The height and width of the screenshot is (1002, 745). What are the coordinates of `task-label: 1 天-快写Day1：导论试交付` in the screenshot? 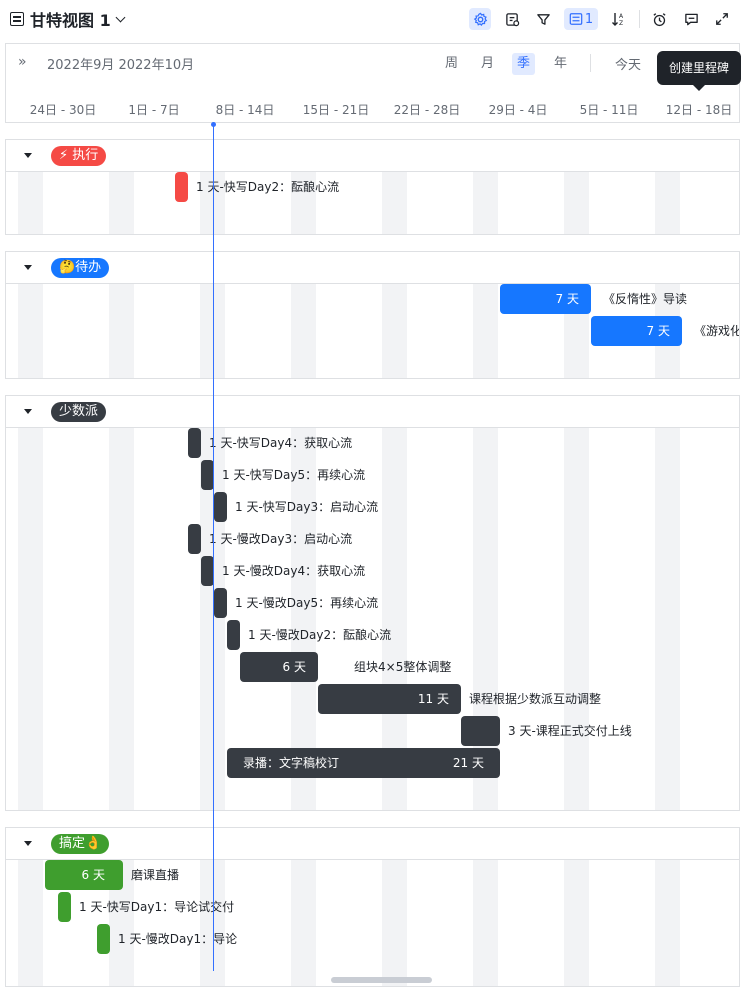 It's located at (157, 907).